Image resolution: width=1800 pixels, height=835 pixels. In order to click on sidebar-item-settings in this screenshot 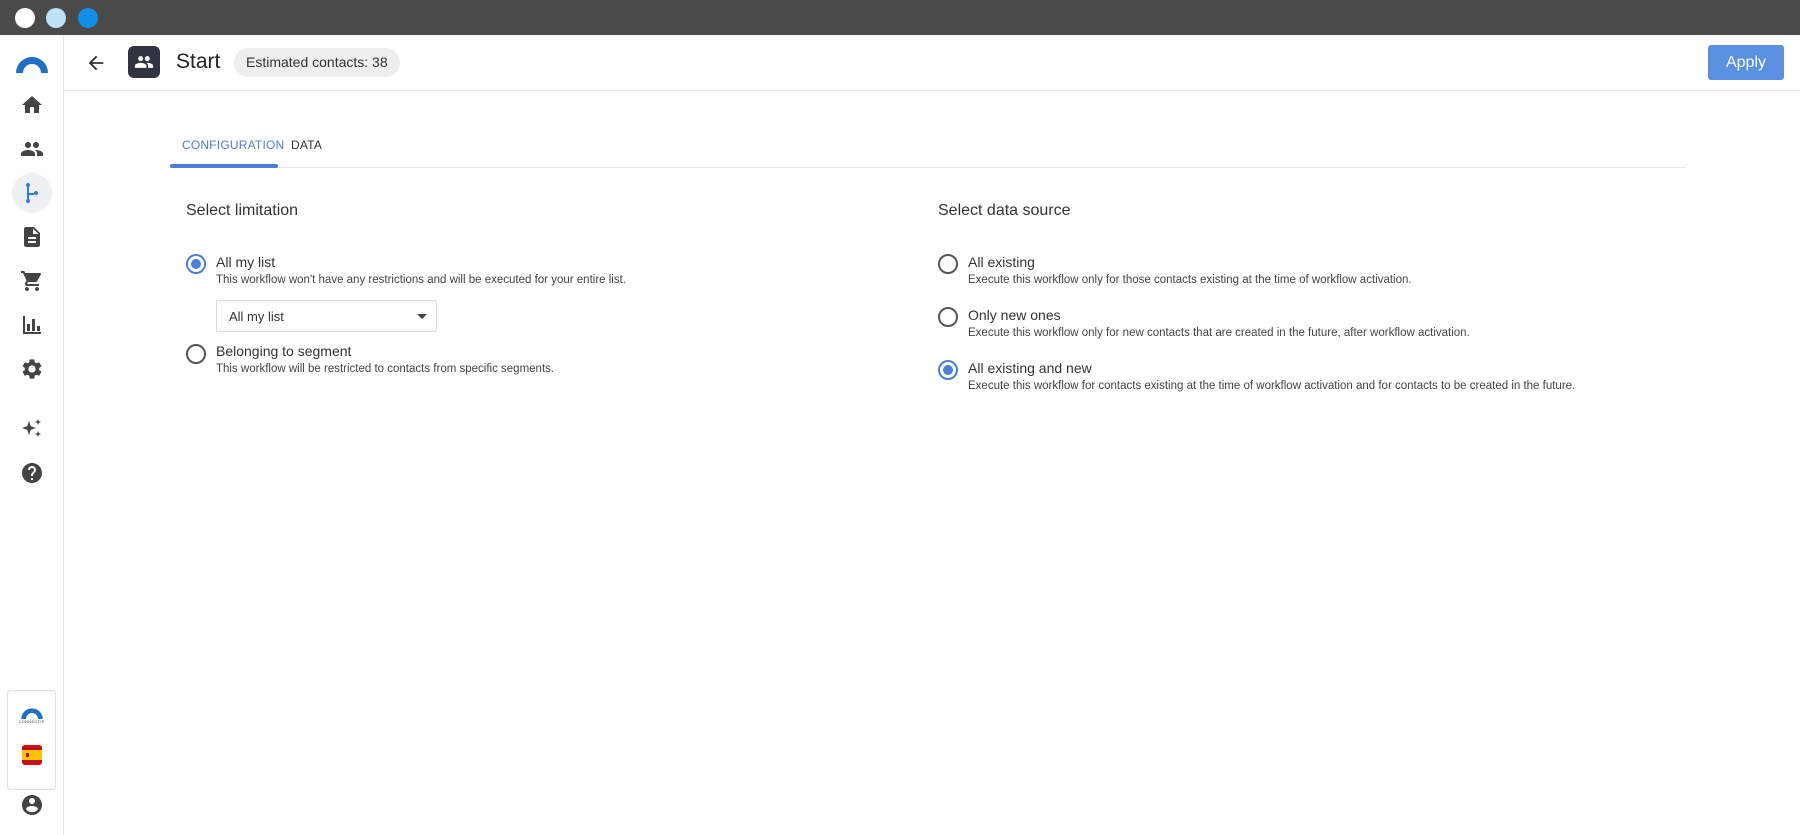, I will do `click(32, 369)`.